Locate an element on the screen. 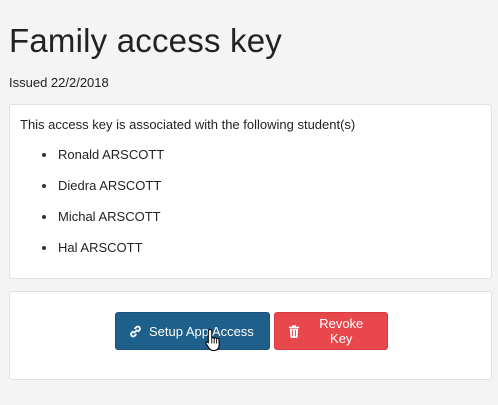 Image resolution: width=498 pixels, height=405 pixels. setup-button-label: Setup App Access is located at coordinates (201, 331).